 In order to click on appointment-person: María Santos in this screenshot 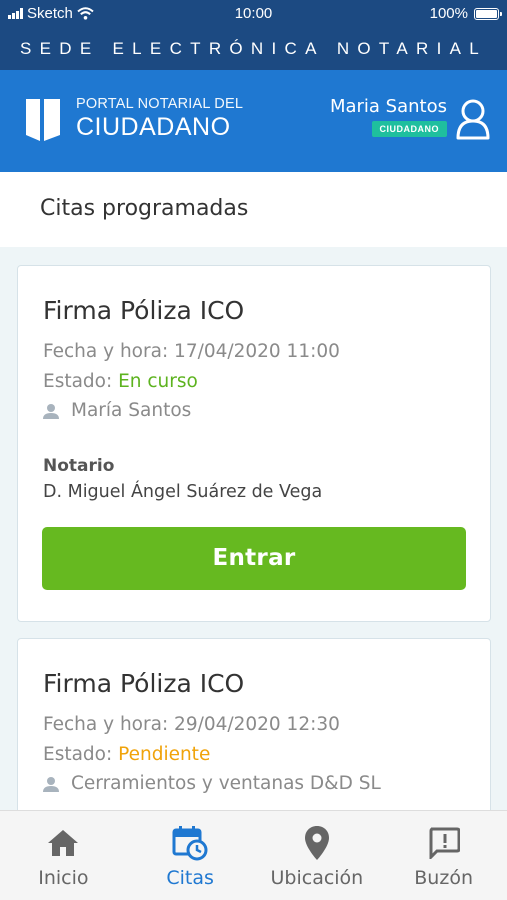, I will do `click(117, 410)`.